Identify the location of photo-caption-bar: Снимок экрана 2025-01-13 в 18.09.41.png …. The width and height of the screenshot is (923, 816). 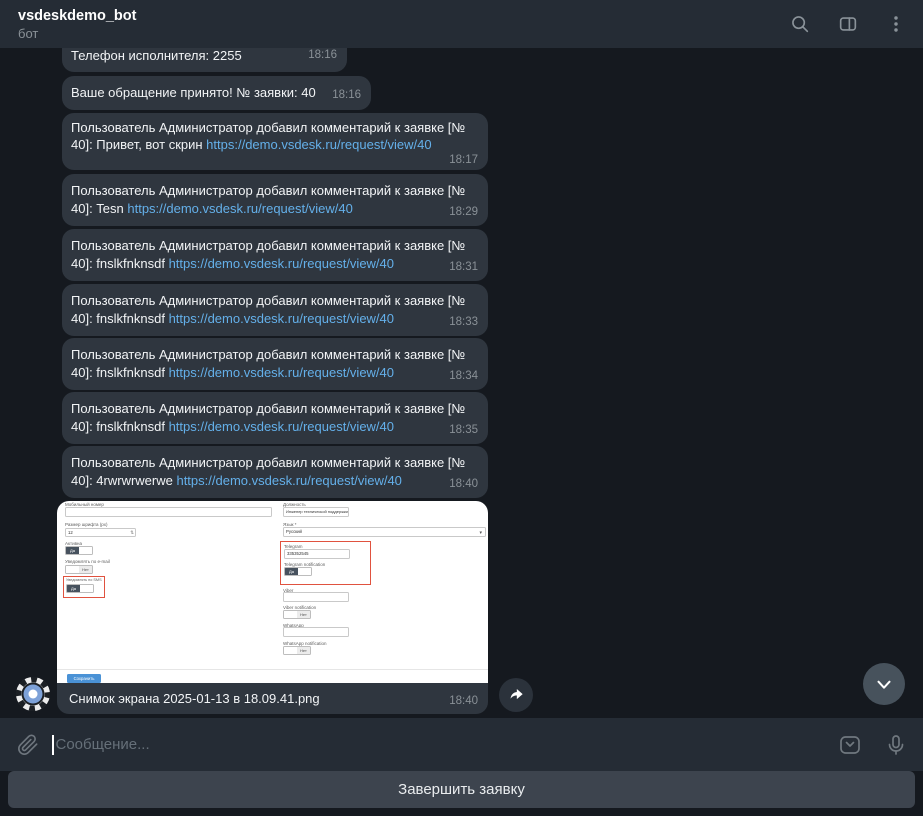
(272, 698).